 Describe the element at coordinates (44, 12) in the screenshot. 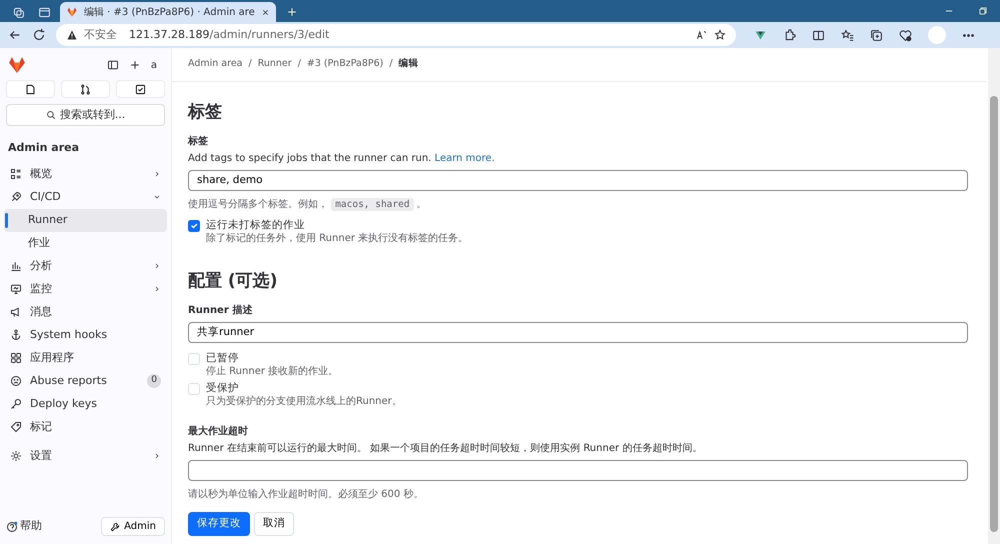

I see `tab-strip-icon` at that location.